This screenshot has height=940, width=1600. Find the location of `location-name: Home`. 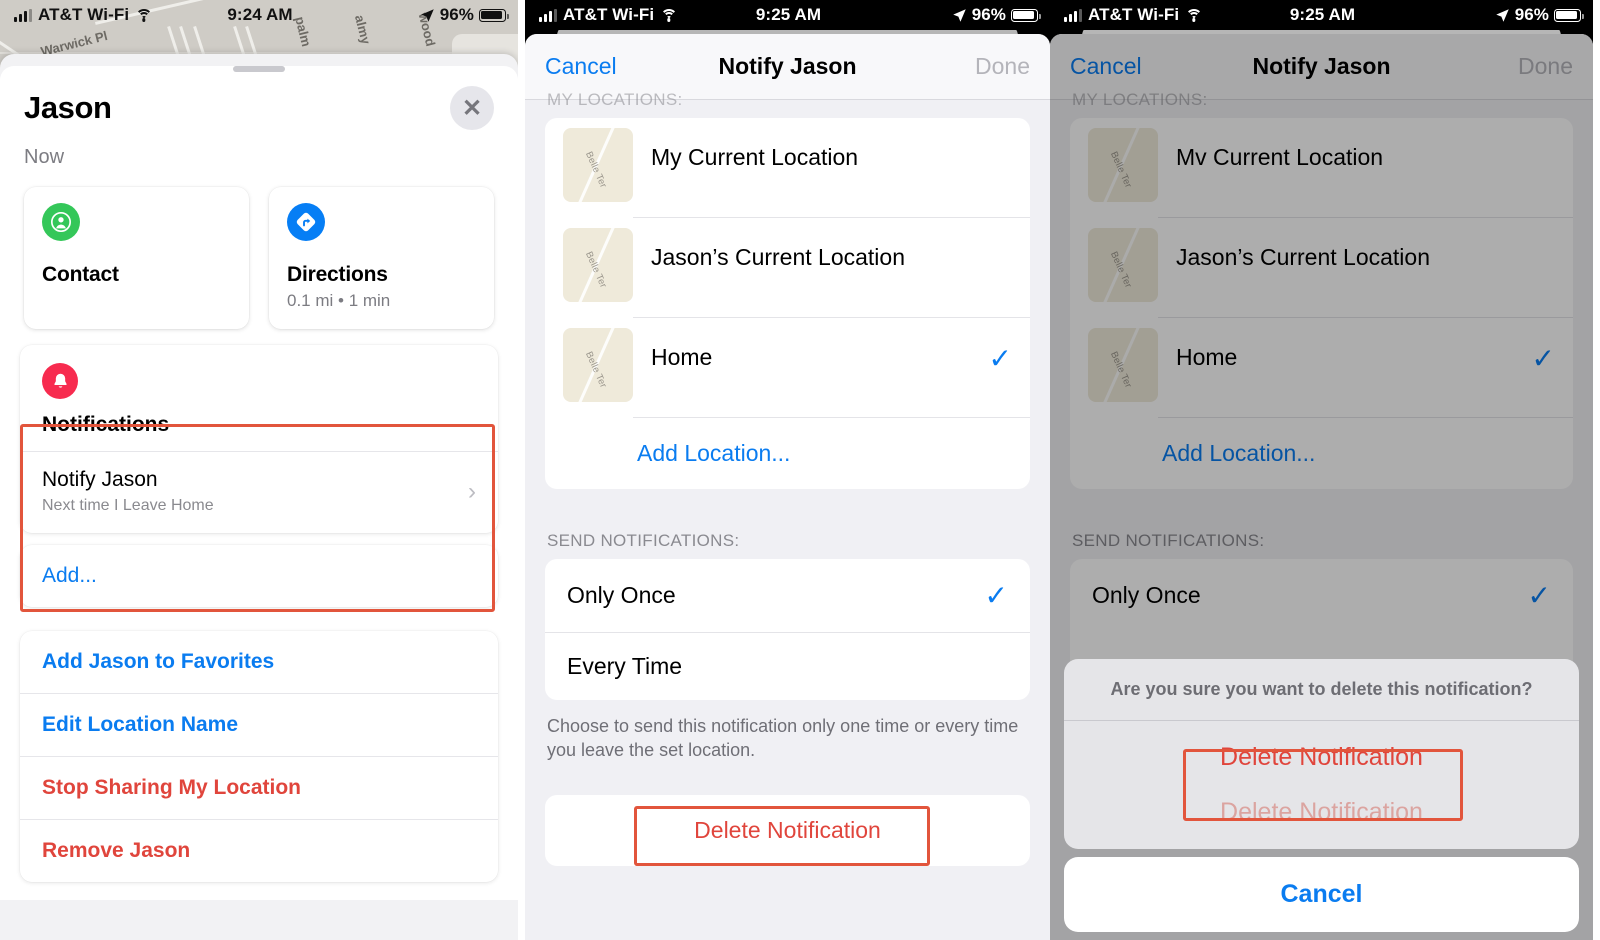

location-name: Home is located at coordinates (682, 357).